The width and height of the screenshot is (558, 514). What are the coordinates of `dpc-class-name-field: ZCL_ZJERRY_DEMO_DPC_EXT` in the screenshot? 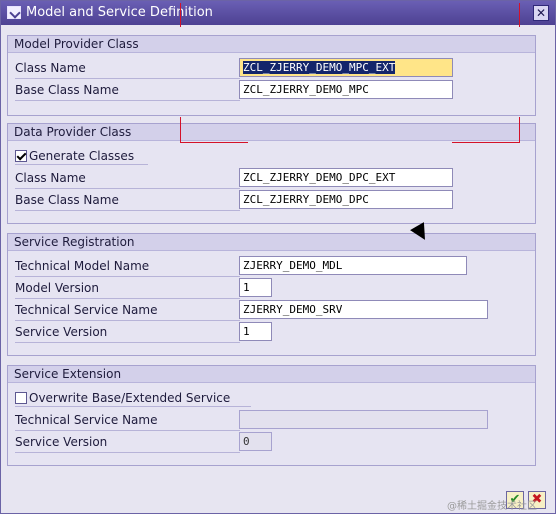 It's located at (346, 177).